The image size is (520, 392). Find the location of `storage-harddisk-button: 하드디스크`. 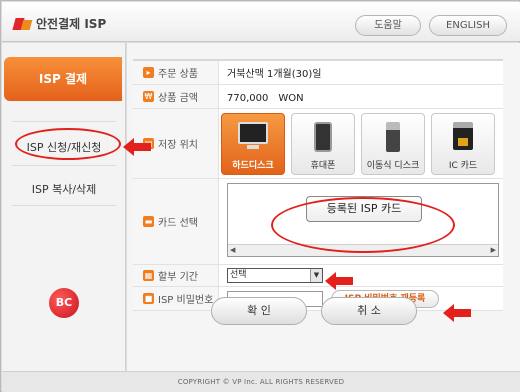

storage-harddisk-button: 하드디스크 is located at coordinates (253, 144).